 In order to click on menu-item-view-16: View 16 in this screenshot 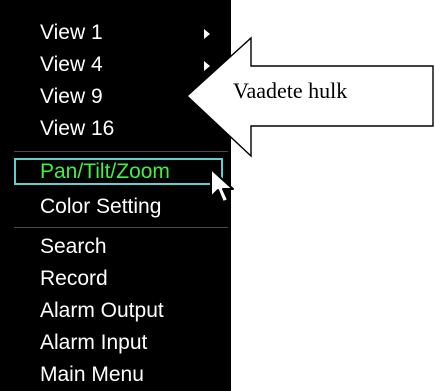, I will do `click(77, 129)`.